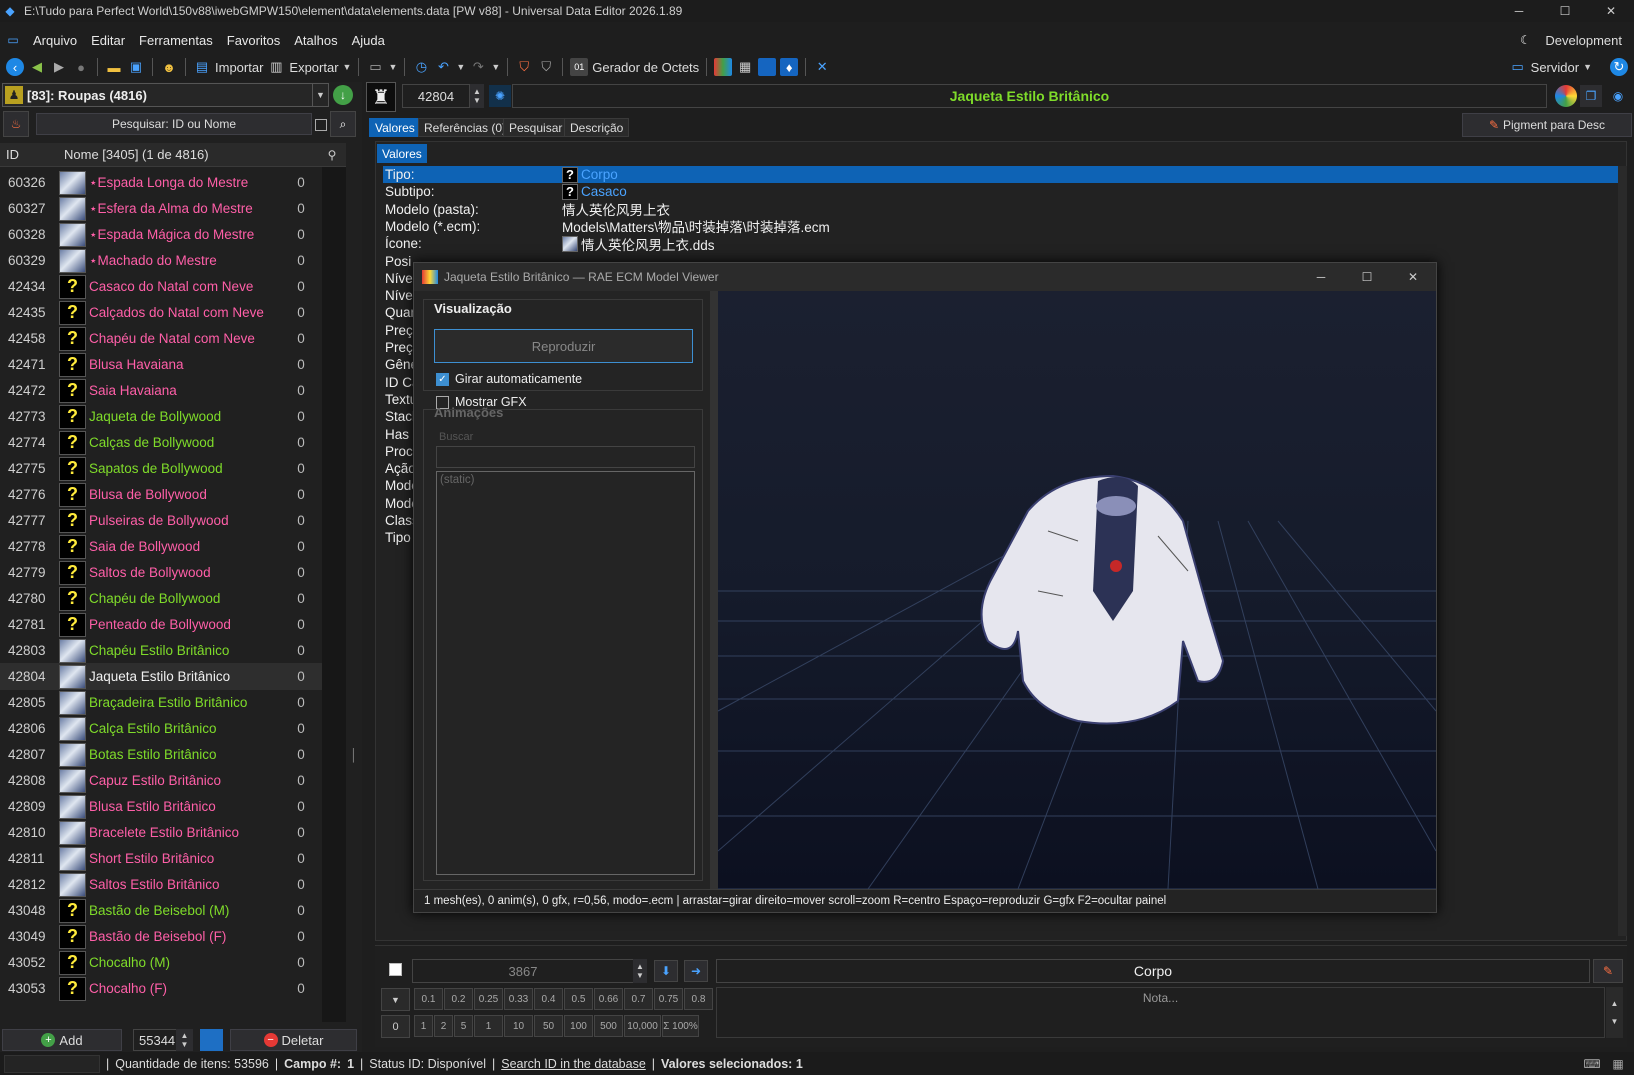 Image resolution: width=1634 pixels, height=1075 pixels. I want to click on list-item: 42807 Botas Estilo Britânico 0, so click(161, 754).